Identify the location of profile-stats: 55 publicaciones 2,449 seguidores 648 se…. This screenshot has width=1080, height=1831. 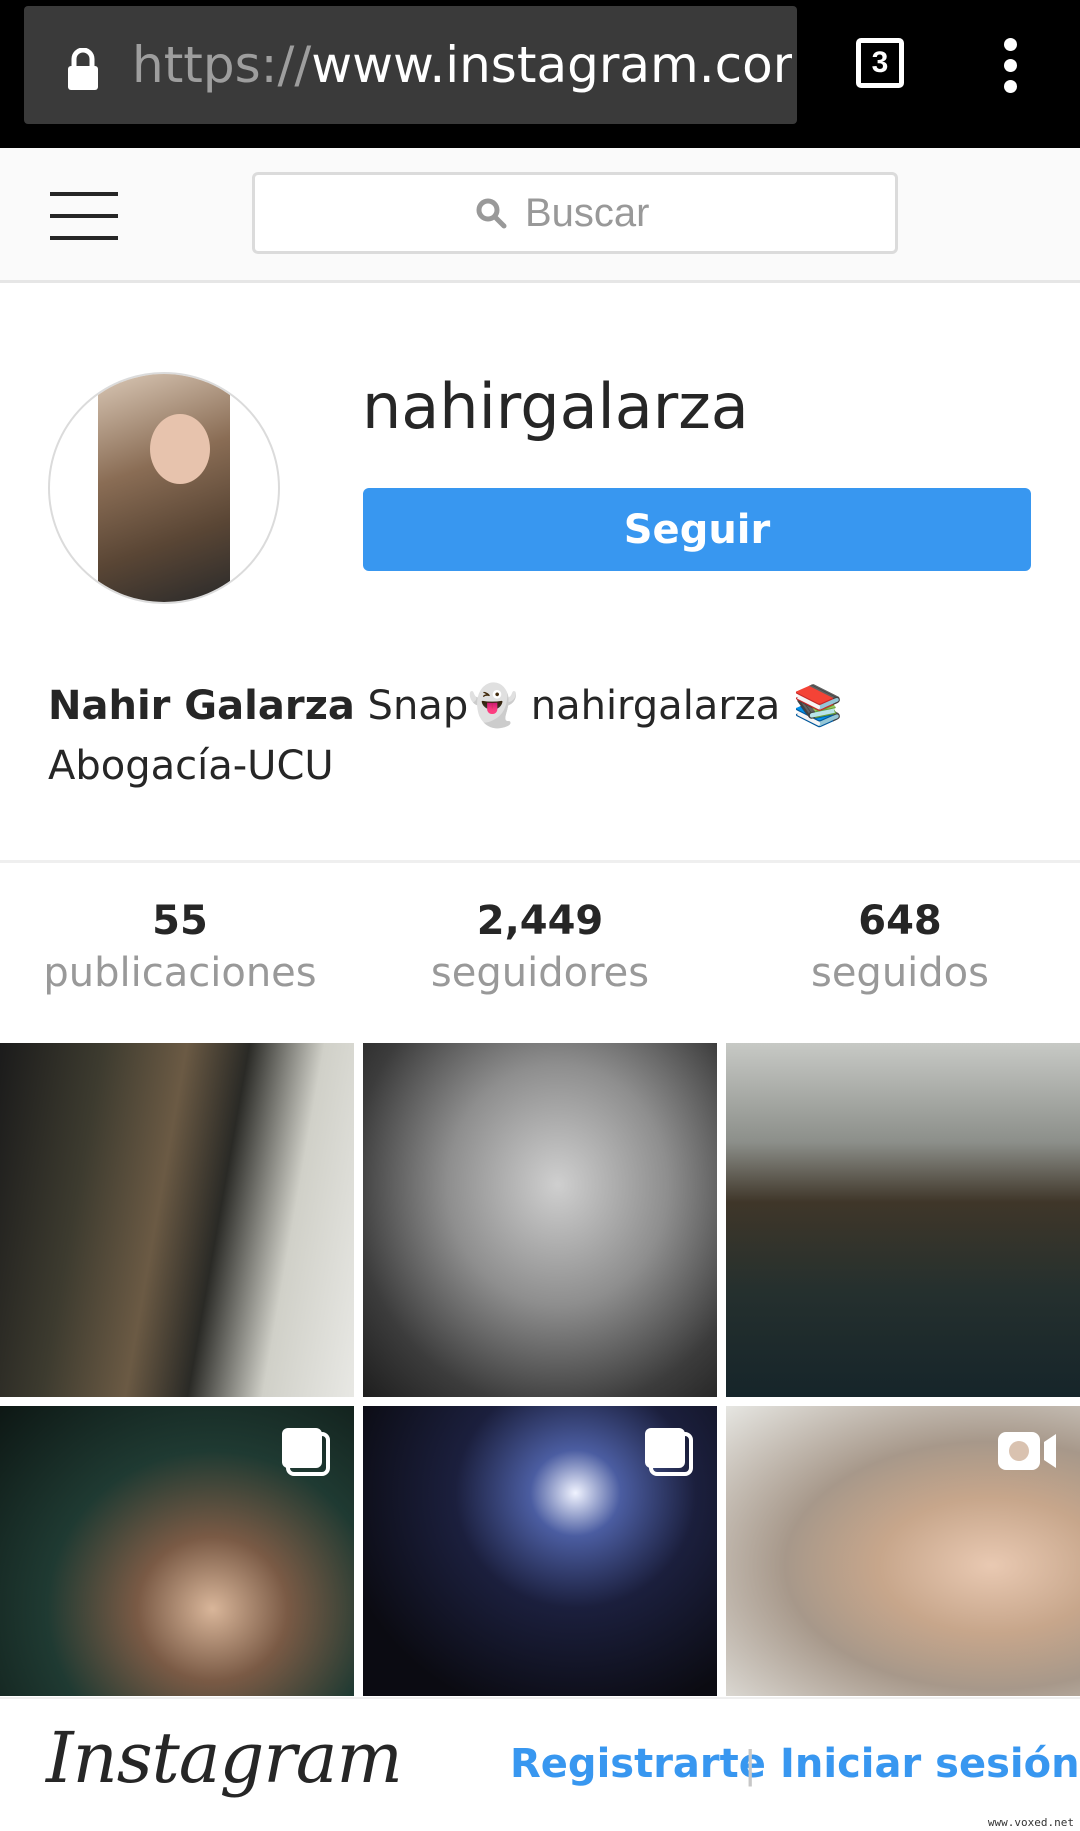
(540, 950).